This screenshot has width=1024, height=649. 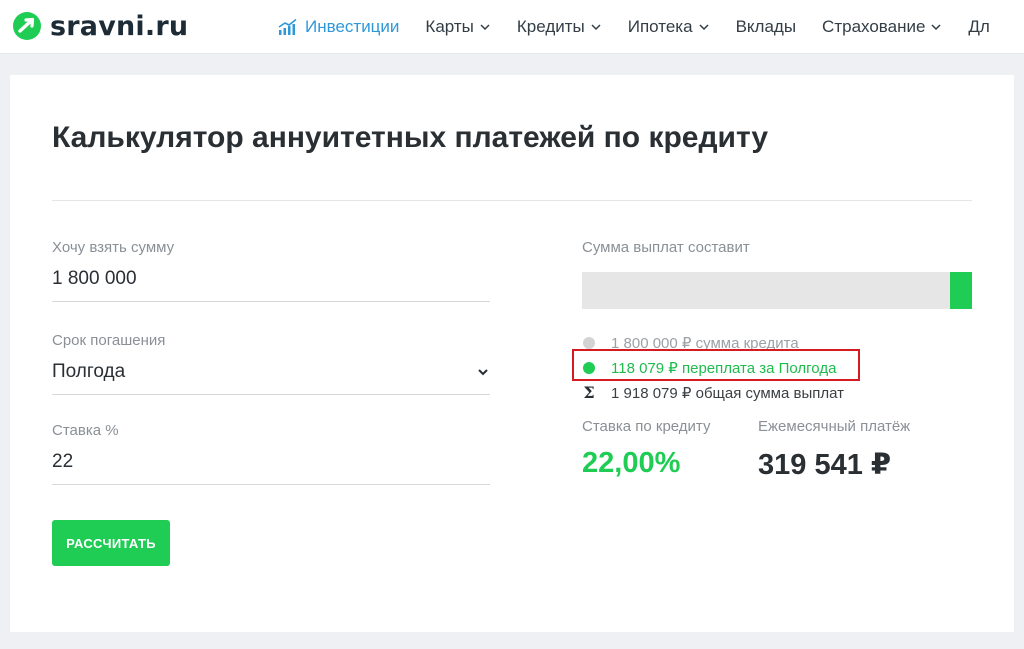 I want to click on nav-item-insurance: Страхование, so click(x=882, y=27).